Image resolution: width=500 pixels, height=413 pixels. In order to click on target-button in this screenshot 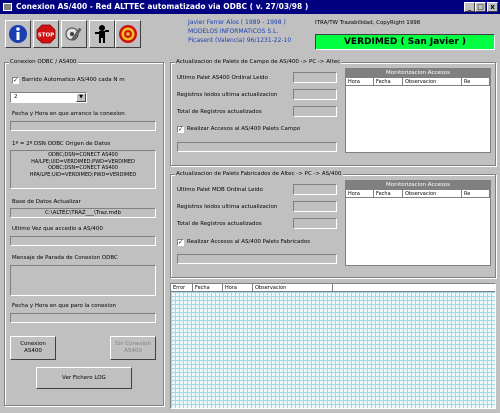, I will do `click(128, 34)`.